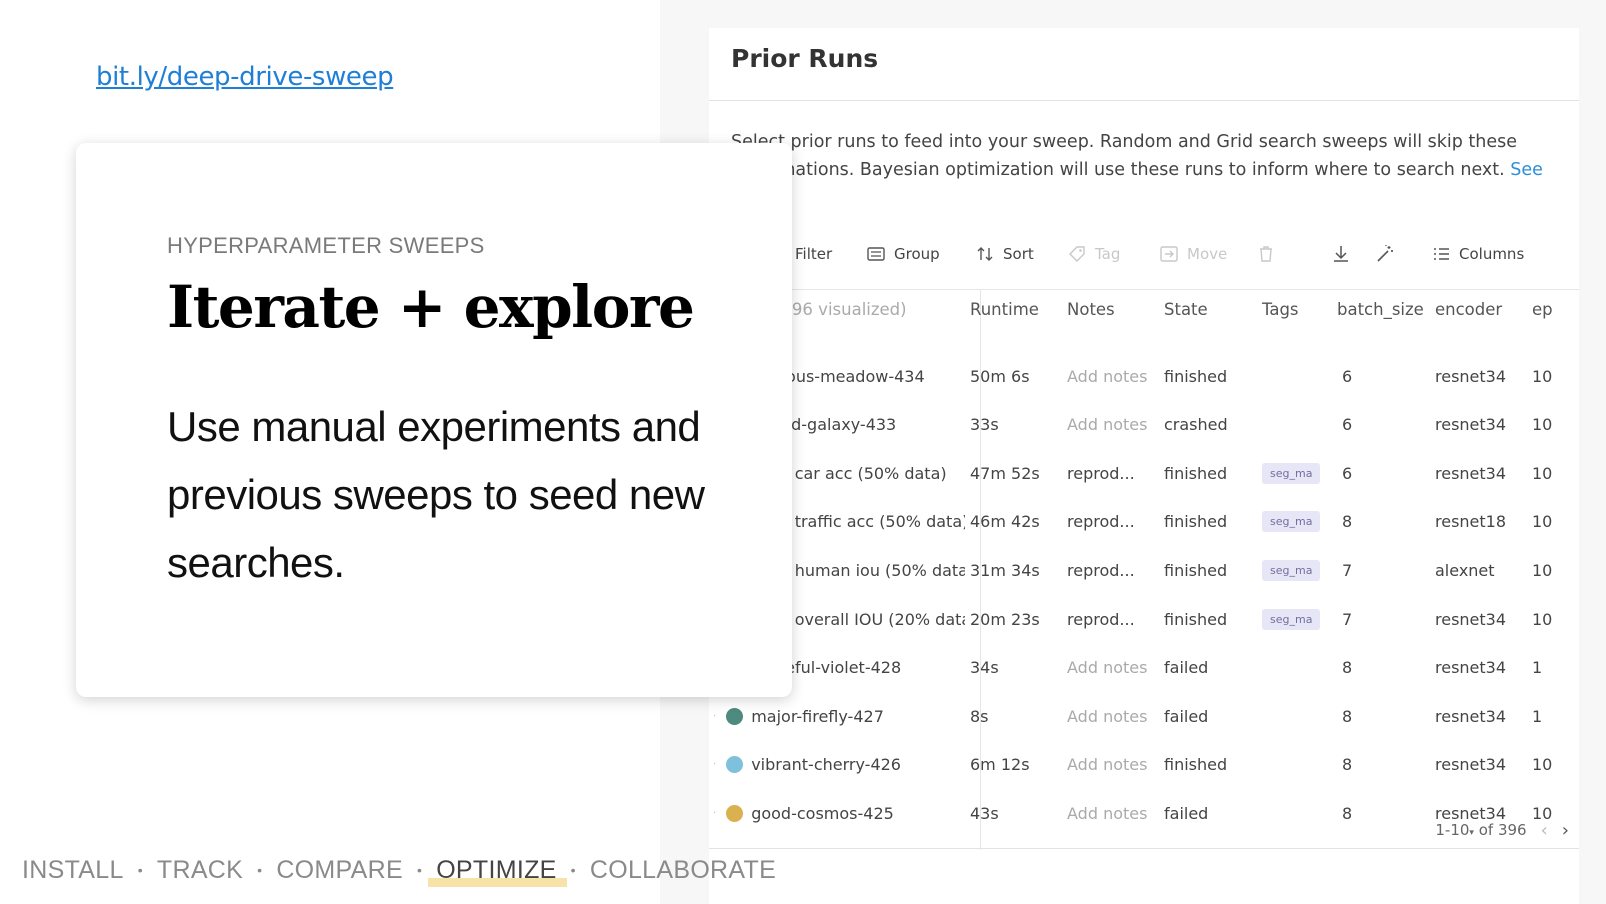  Describe the element at coordinates (903, 254) in the screenshot. I see `group-button: Group` at that location.